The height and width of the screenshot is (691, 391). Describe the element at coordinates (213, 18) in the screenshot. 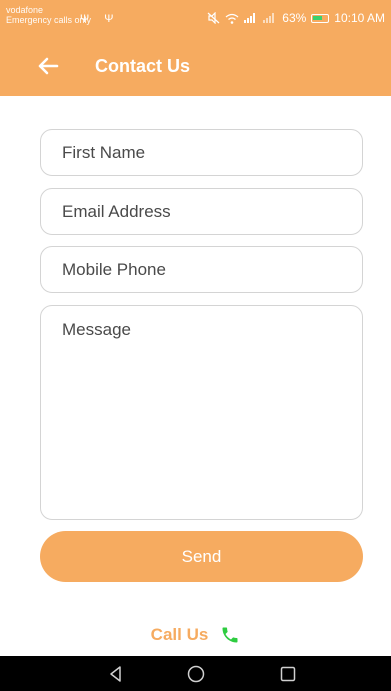

I see `mute-icon` at that location.